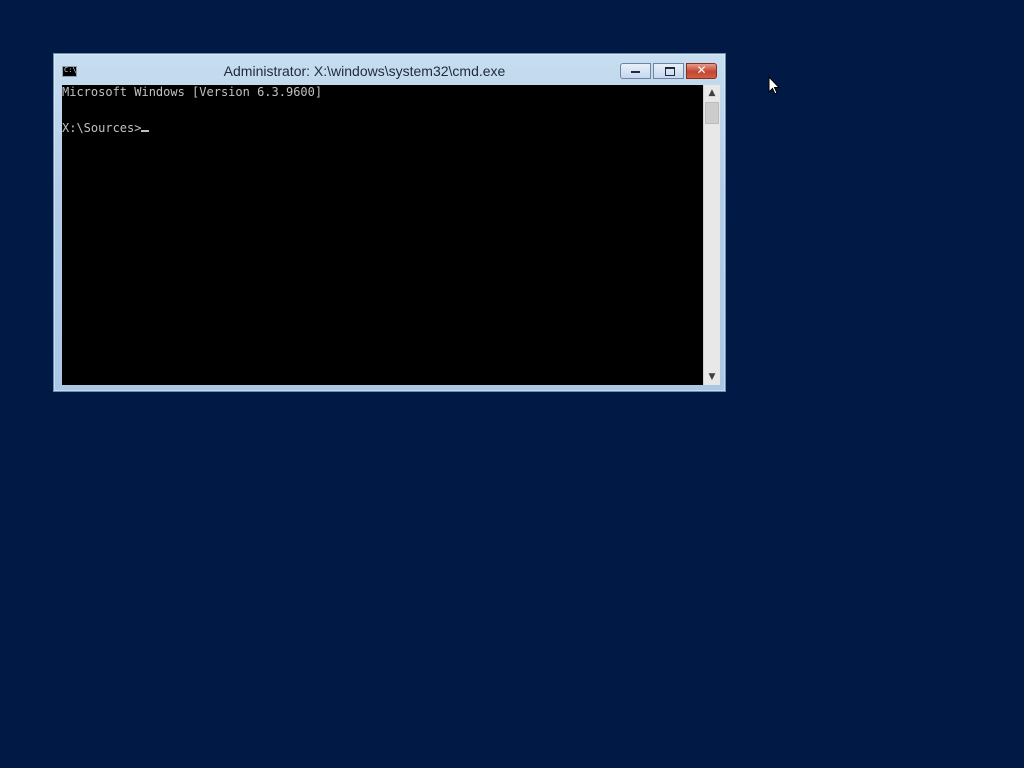  I want to click on text-cursor, so click(145, 131).